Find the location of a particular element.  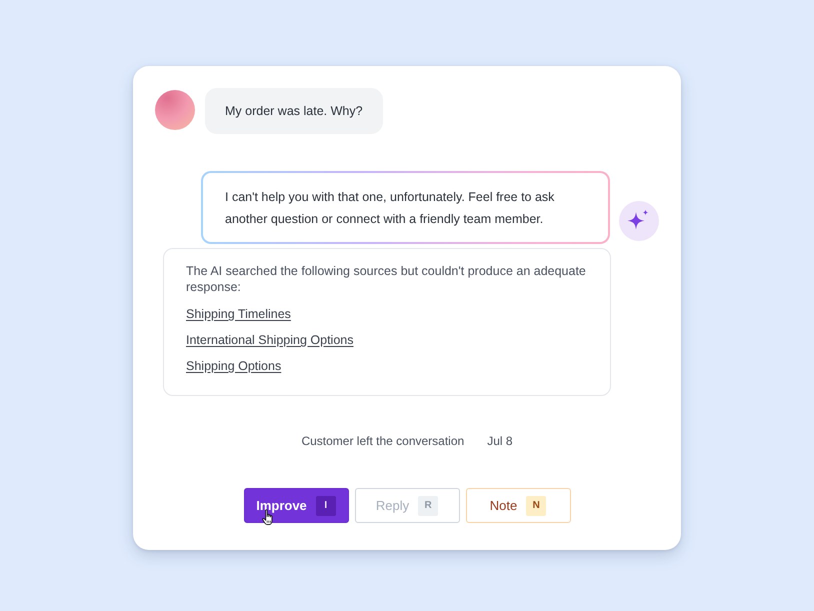

source-link: International Shipping Options is located at coordinates (270, 340).